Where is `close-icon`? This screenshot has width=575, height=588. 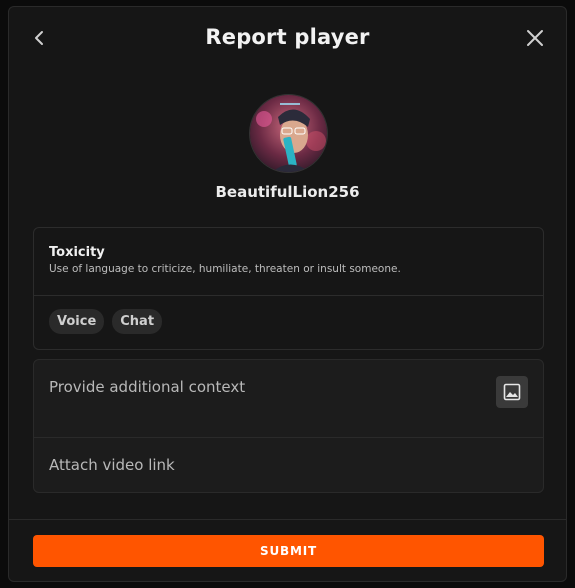 close-icon is located at coordinates (535, 38).